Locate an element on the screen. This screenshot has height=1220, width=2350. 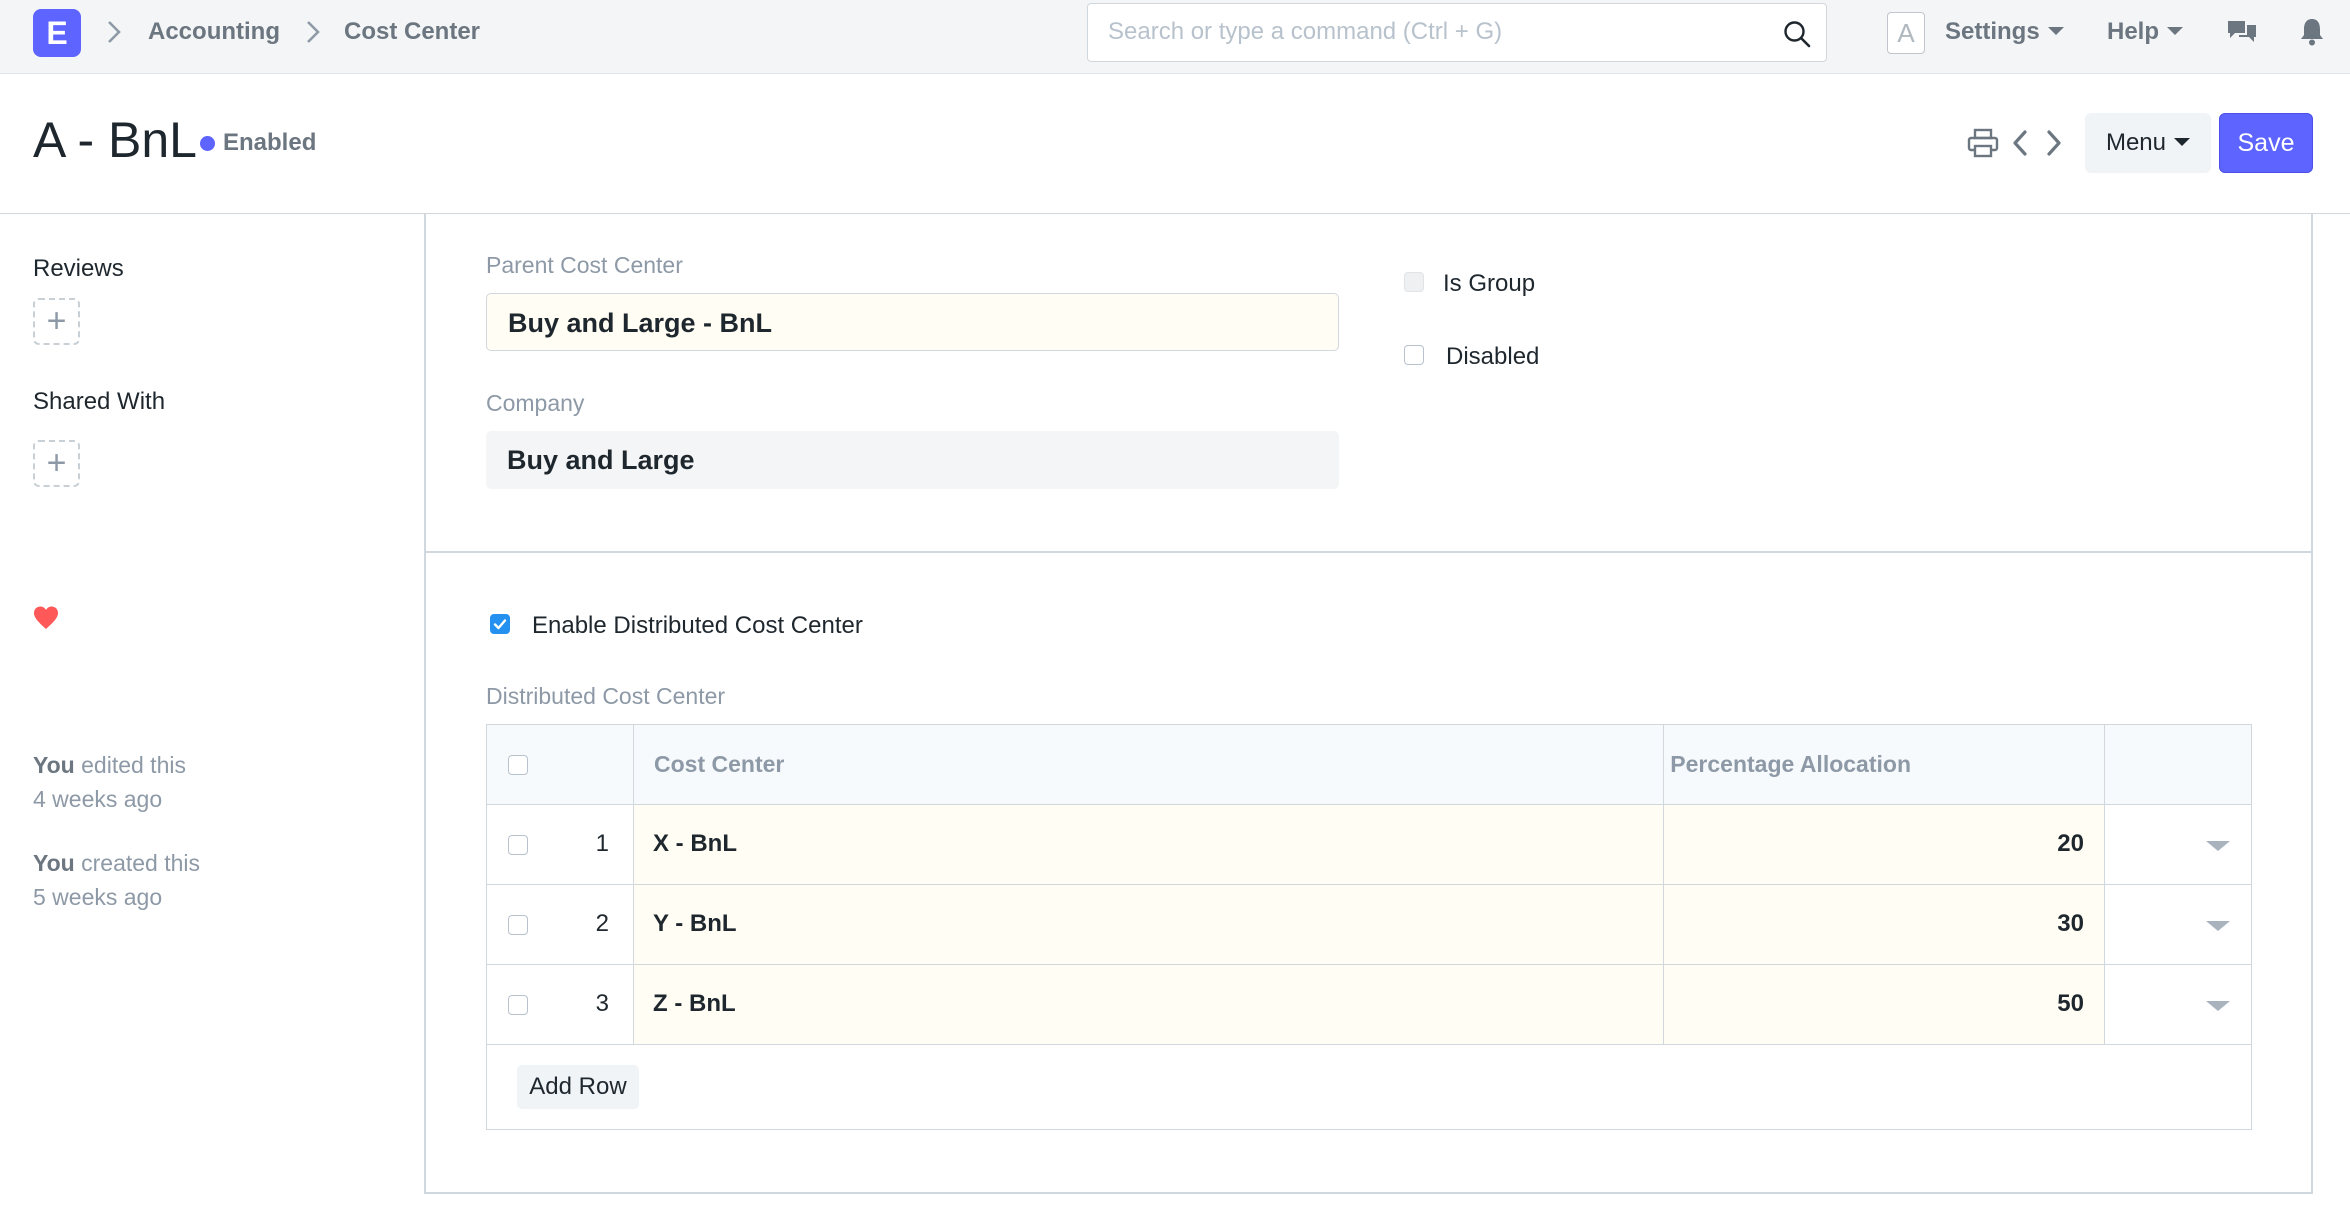
disabled-checkbox is located at coordinates (1414, 355).